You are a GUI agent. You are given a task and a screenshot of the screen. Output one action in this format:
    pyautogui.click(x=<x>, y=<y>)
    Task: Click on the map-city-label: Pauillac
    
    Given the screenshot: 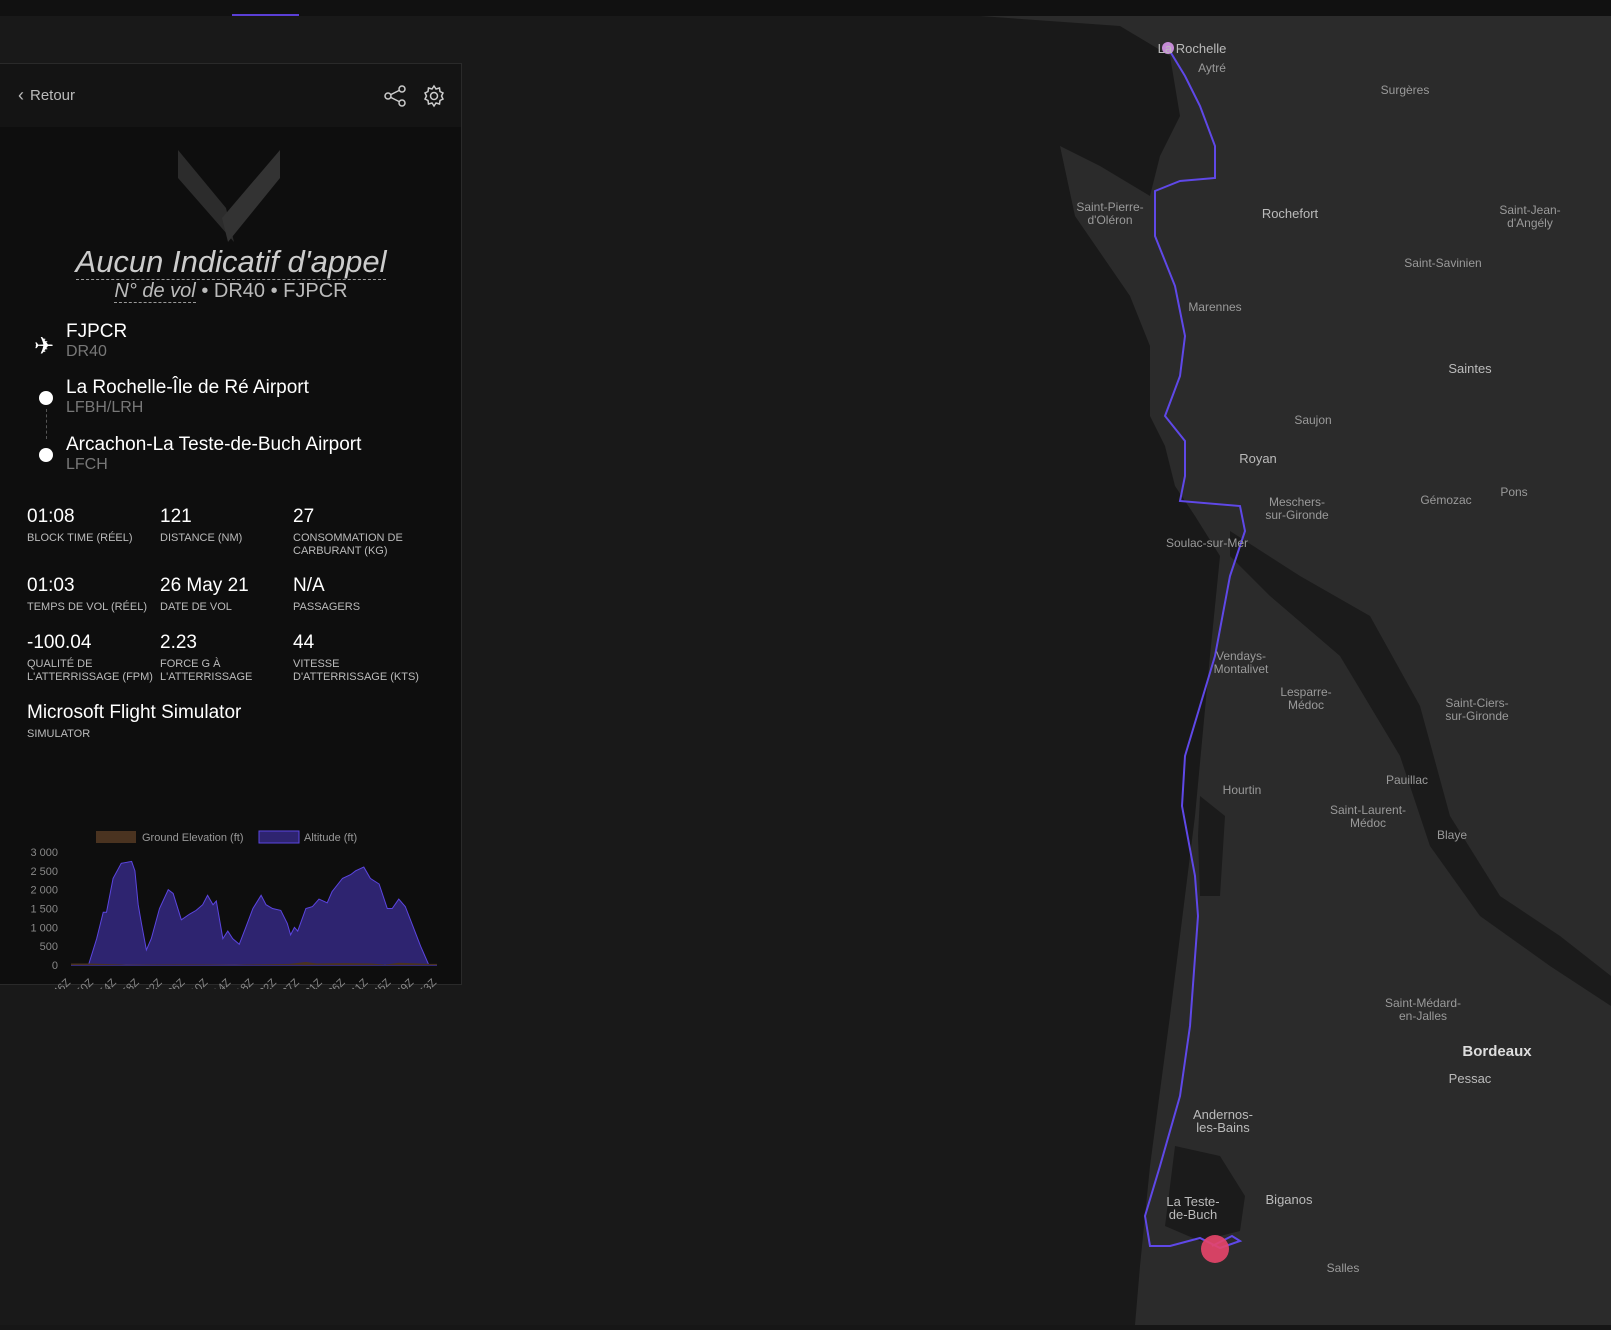 What is the action you would take?
    pyautogui.click(x=1407, y=780)
    